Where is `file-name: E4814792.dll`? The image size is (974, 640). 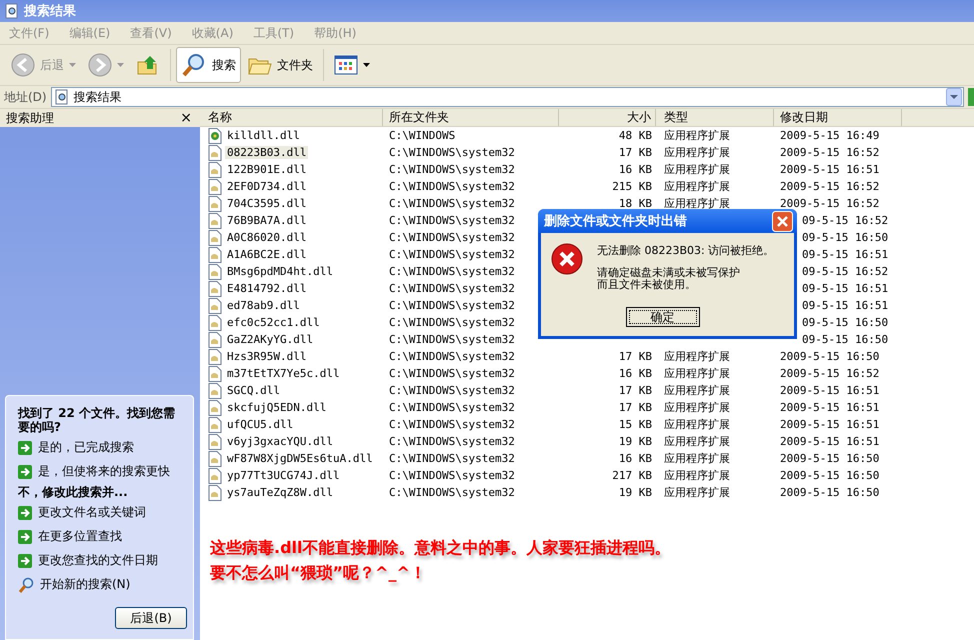
file-name: E4814792.dll is located at coordinates (266, 288).